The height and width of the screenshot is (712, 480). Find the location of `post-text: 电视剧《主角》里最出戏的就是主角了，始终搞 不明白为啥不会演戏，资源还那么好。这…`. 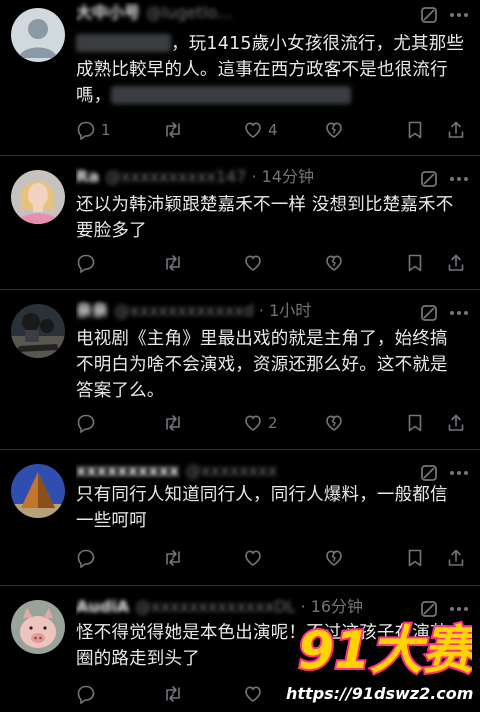

post-text: 电视剧《主角》里最出戏的就是主角了，始终搞 不明白为啥不会演戏，资源还那么好。这… is located at coordinates (271, 365).